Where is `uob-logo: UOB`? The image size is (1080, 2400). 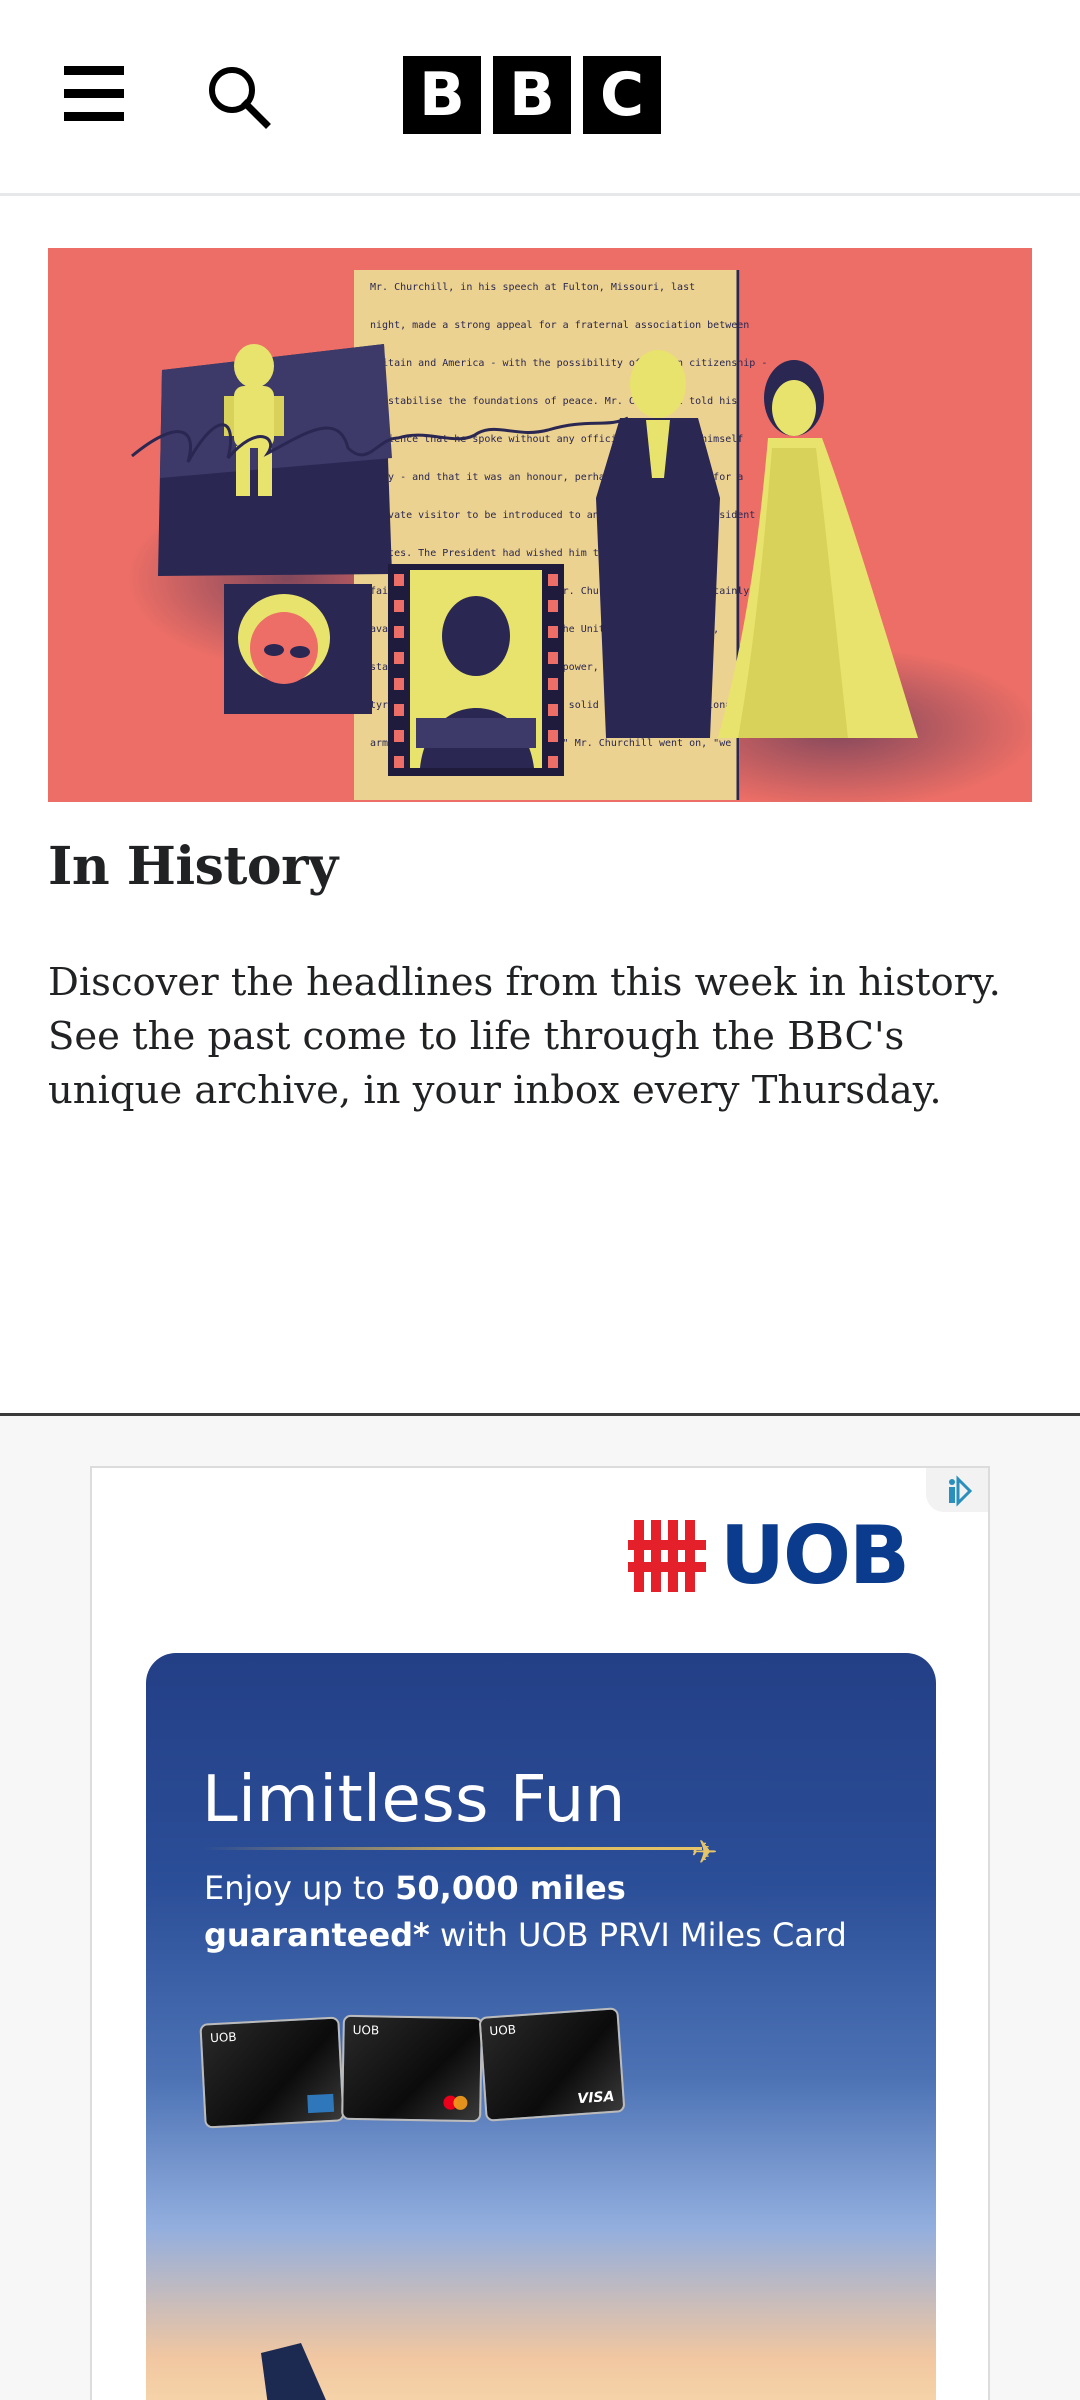 uob-logo: UOB is located at coordinates (769, 1555).